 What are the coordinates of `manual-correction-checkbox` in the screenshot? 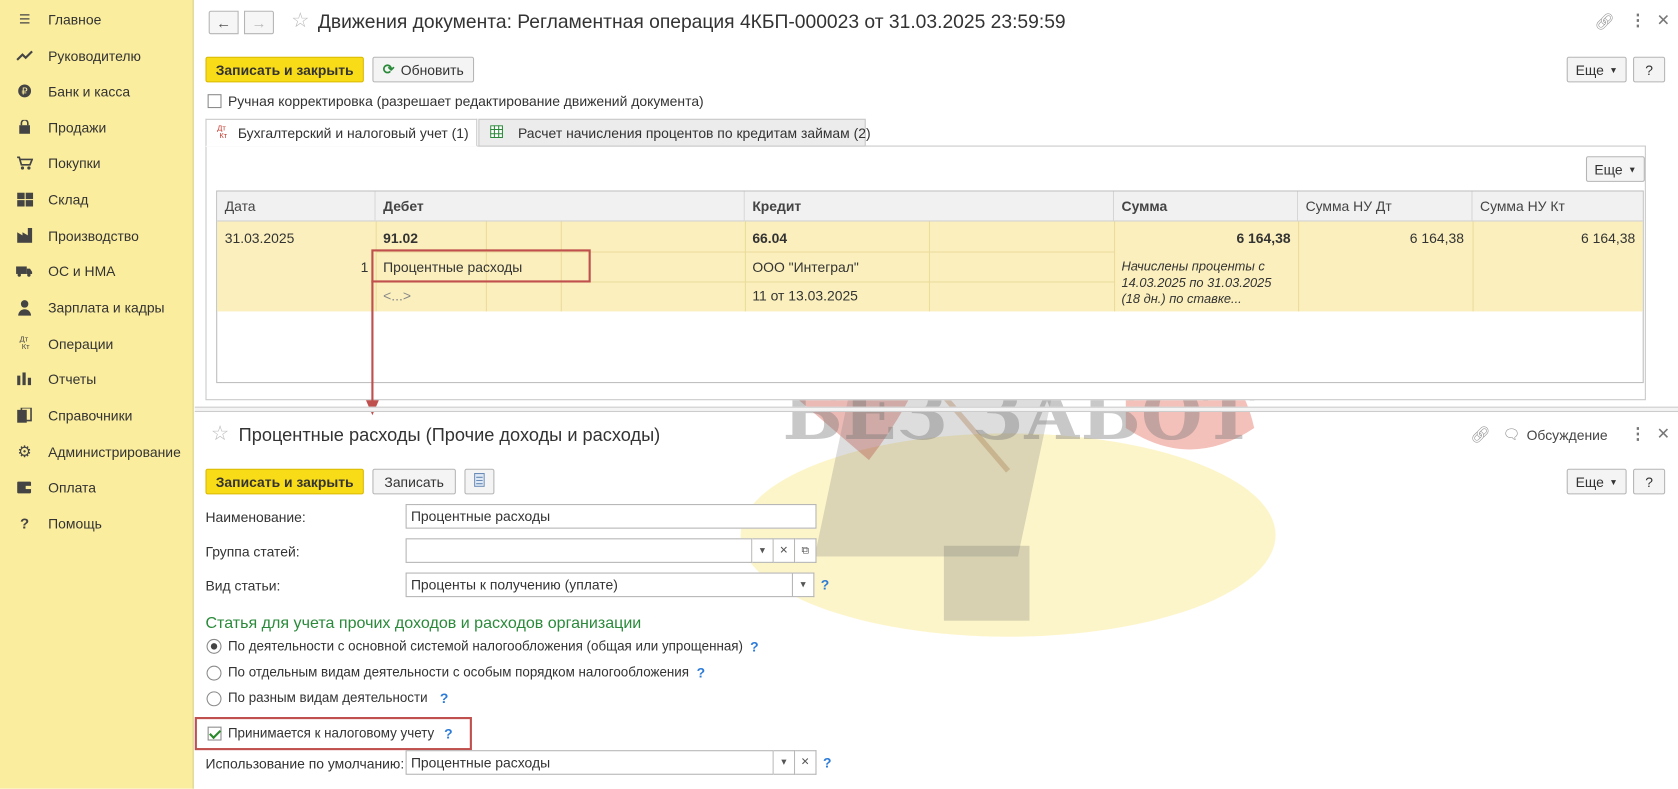 It's located at (214, 101).